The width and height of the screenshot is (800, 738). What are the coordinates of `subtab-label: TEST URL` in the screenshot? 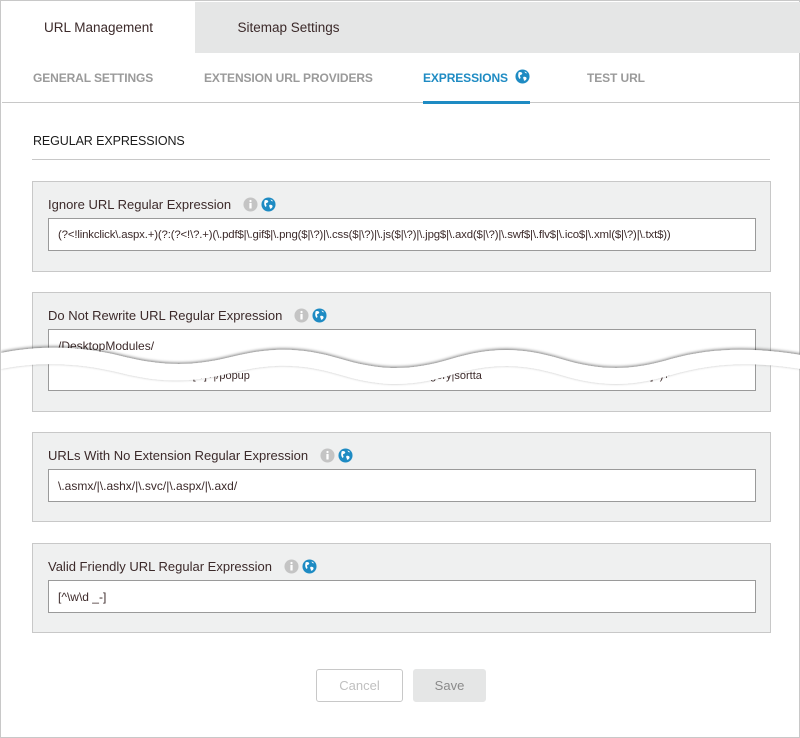 It's located at (616, 78).